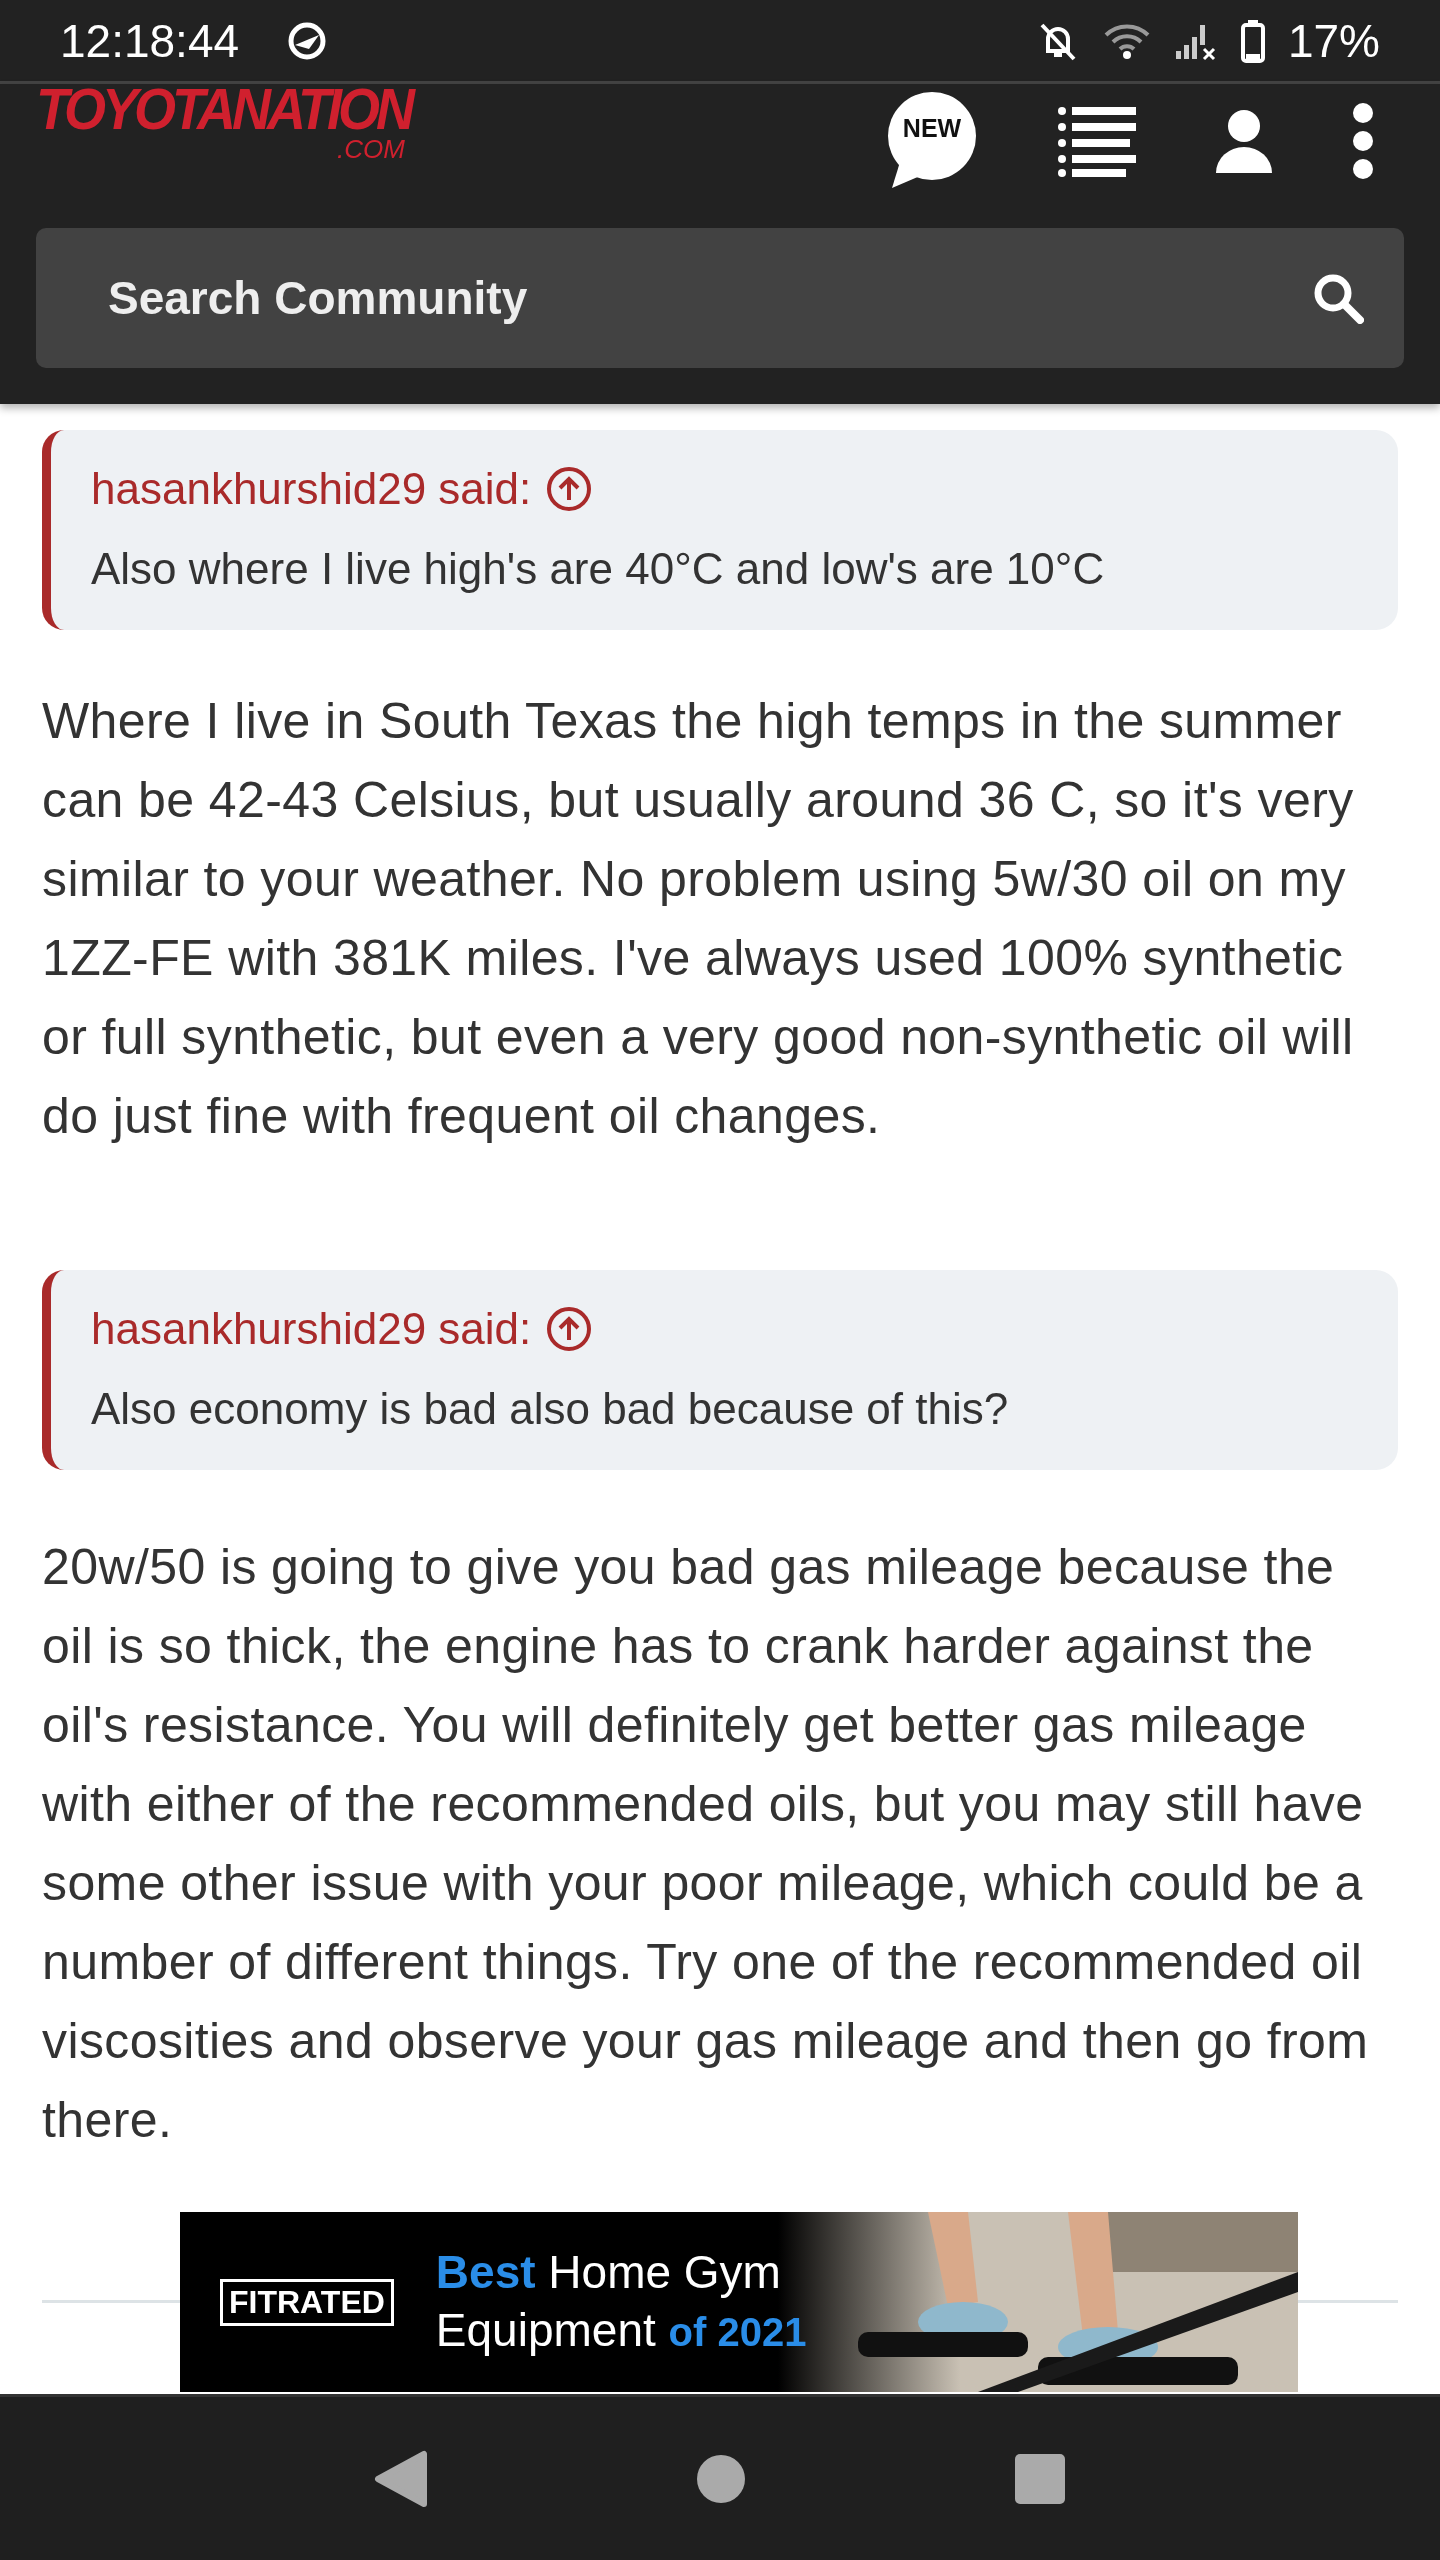 The width and height of the screenshot is (1440, 2560). Describe the element at coordinates (307, 2302) in the screenshot. I see `brand-logo: FITRATED` at that location.